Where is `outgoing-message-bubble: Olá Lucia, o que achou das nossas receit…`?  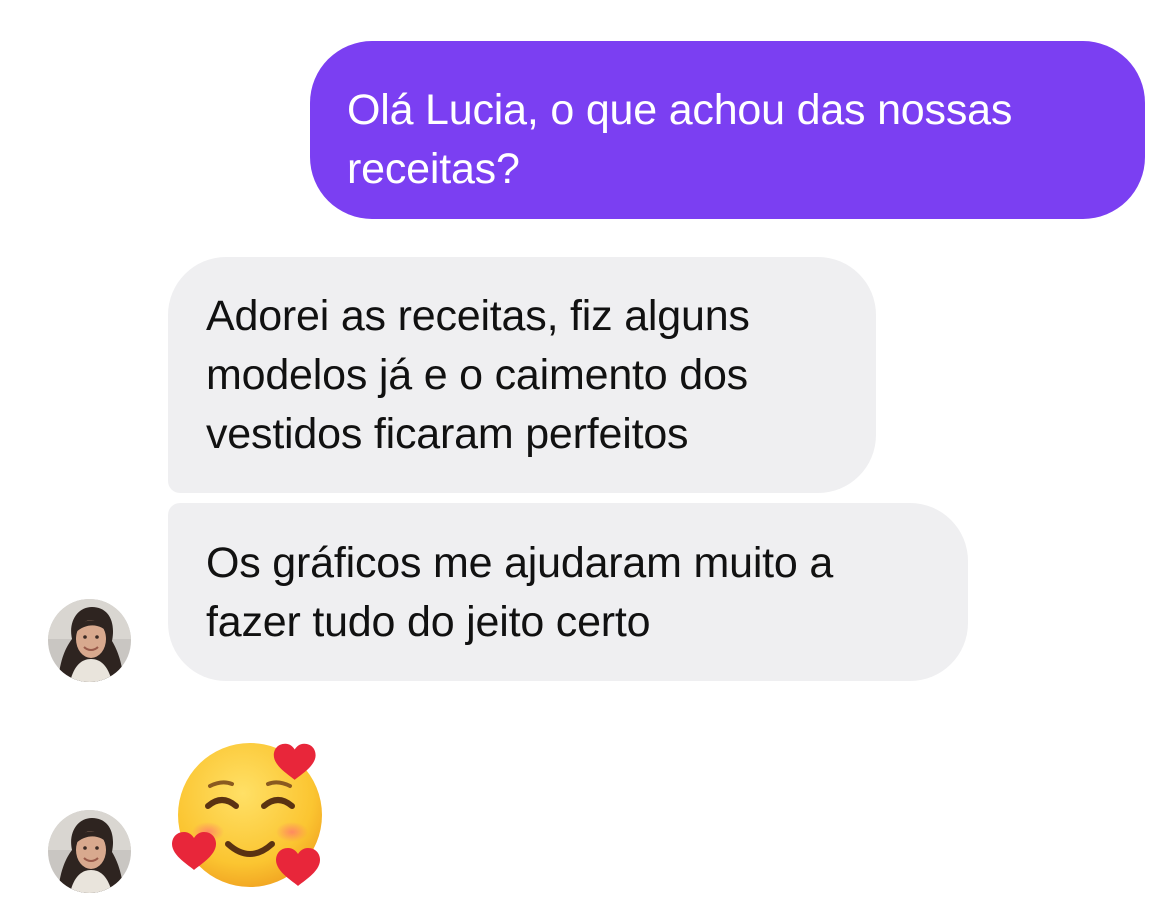
outgoing-message-bubble: Olá Lucia, o que achou das nossas receit… is located at coordinates (727, 130).